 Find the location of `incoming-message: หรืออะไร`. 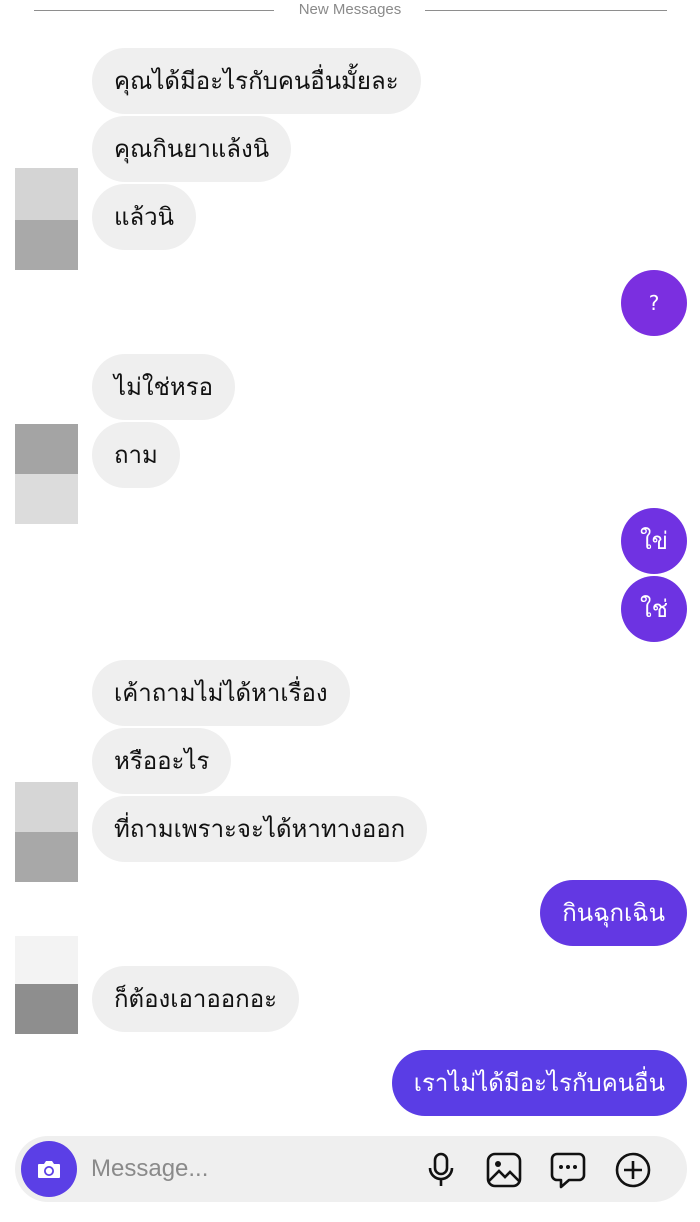

incoming-message: หรืออะไร is located at coordinates (162, 761).